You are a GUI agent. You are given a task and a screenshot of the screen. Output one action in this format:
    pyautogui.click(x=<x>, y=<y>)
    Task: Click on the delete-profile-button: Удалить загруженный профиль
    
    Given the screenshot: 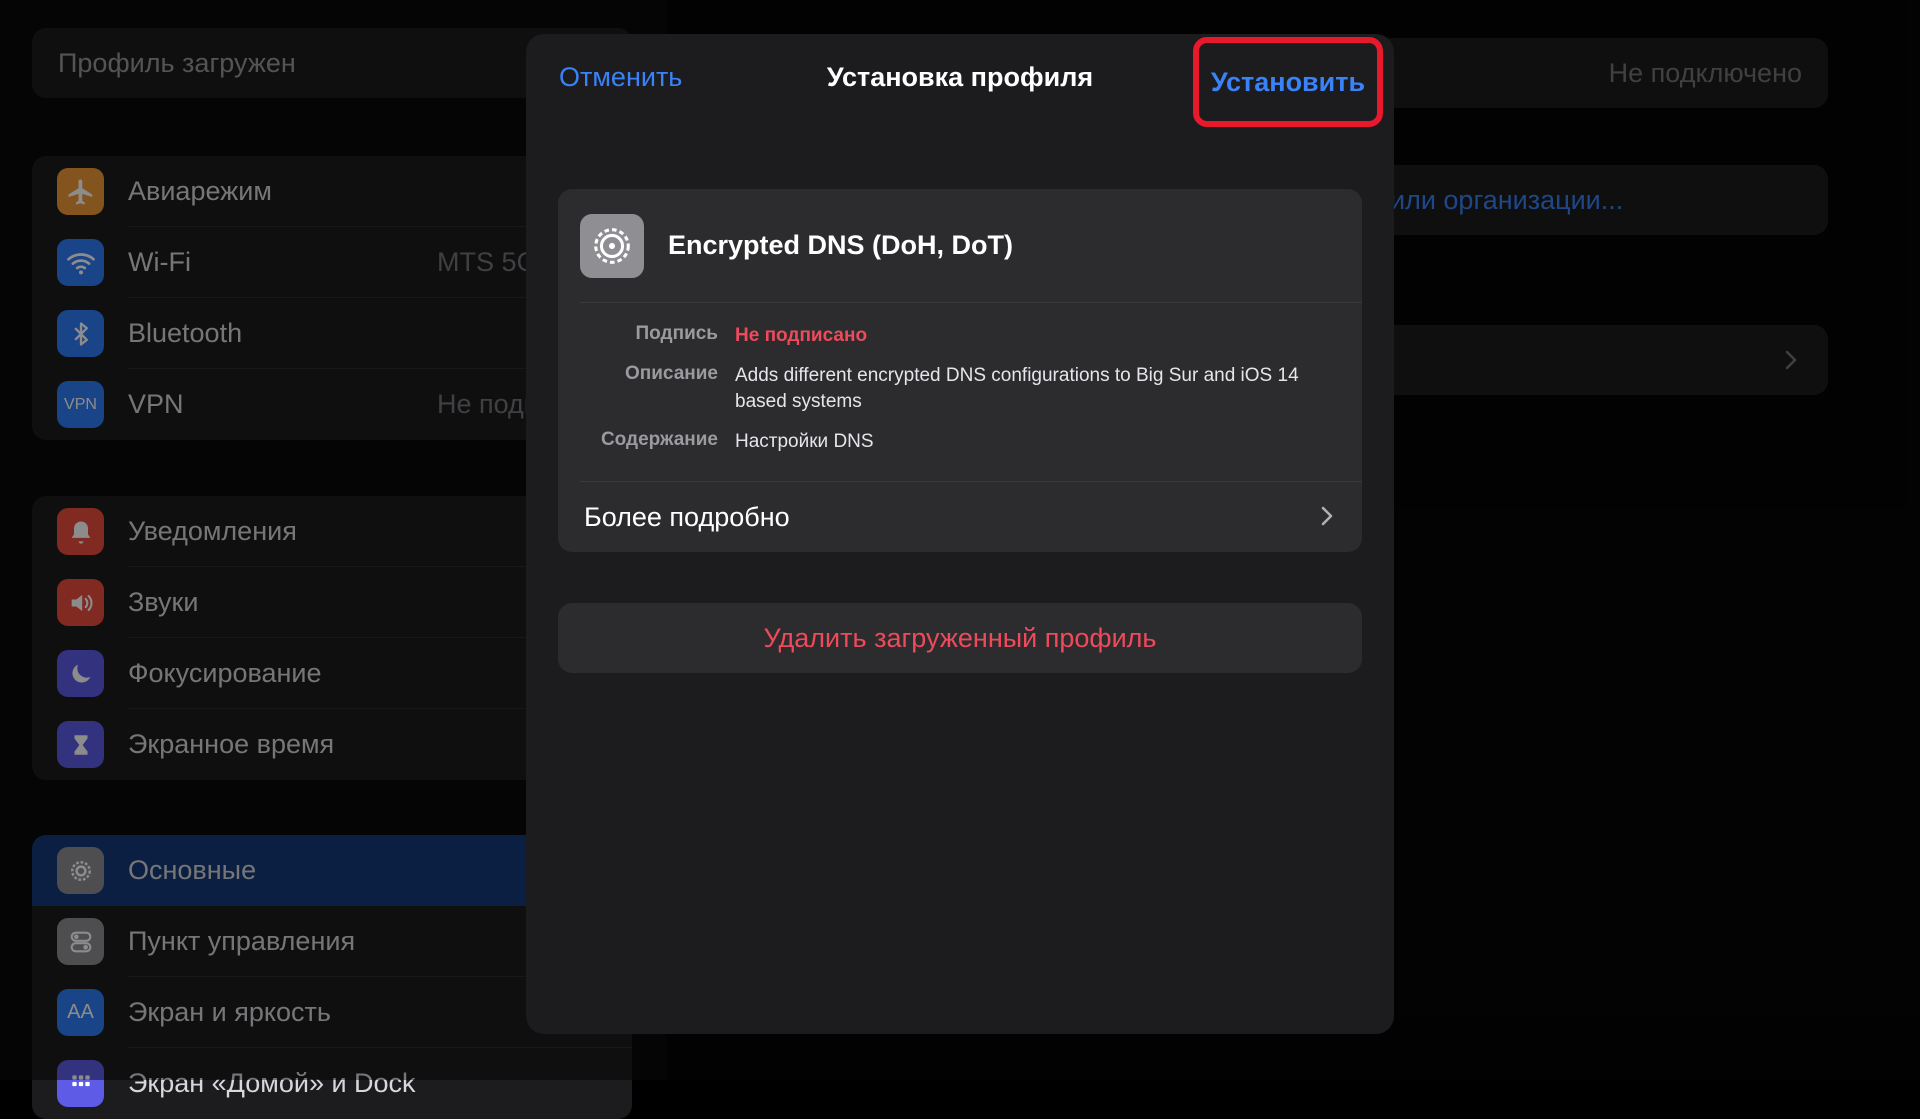 What is the action you would take?
    pyautogui.click(x=960, y=638)
    